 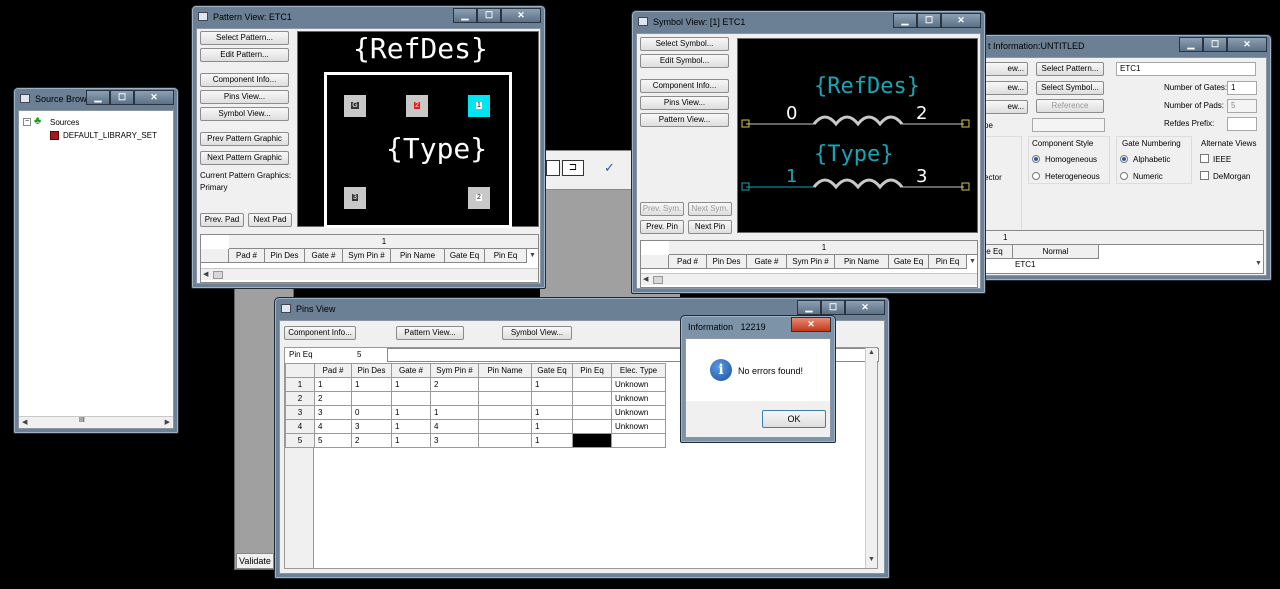 What do you see at coordinates (411, 370) in the screenshot?
I see `col-gate: Gate #` at bounding box center [411, 370].